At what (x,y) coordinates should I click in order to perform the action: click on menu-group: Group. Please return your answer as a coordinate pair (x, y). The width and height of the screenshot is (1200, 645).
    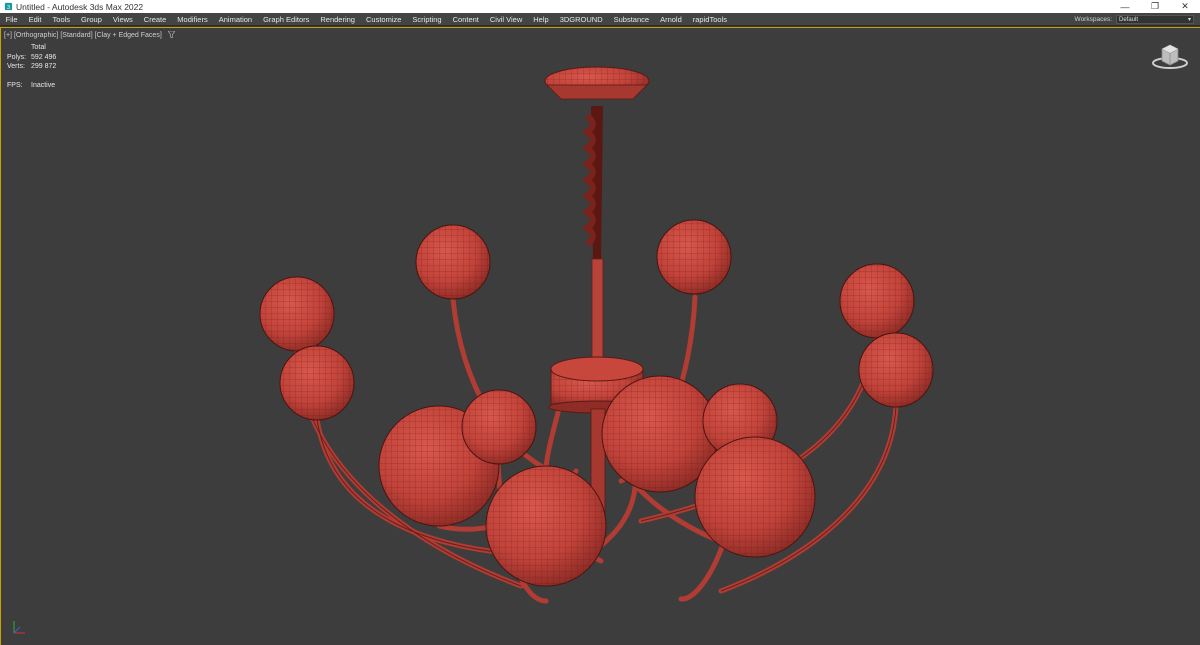
    Looking at the image, I should click on (92, 19).